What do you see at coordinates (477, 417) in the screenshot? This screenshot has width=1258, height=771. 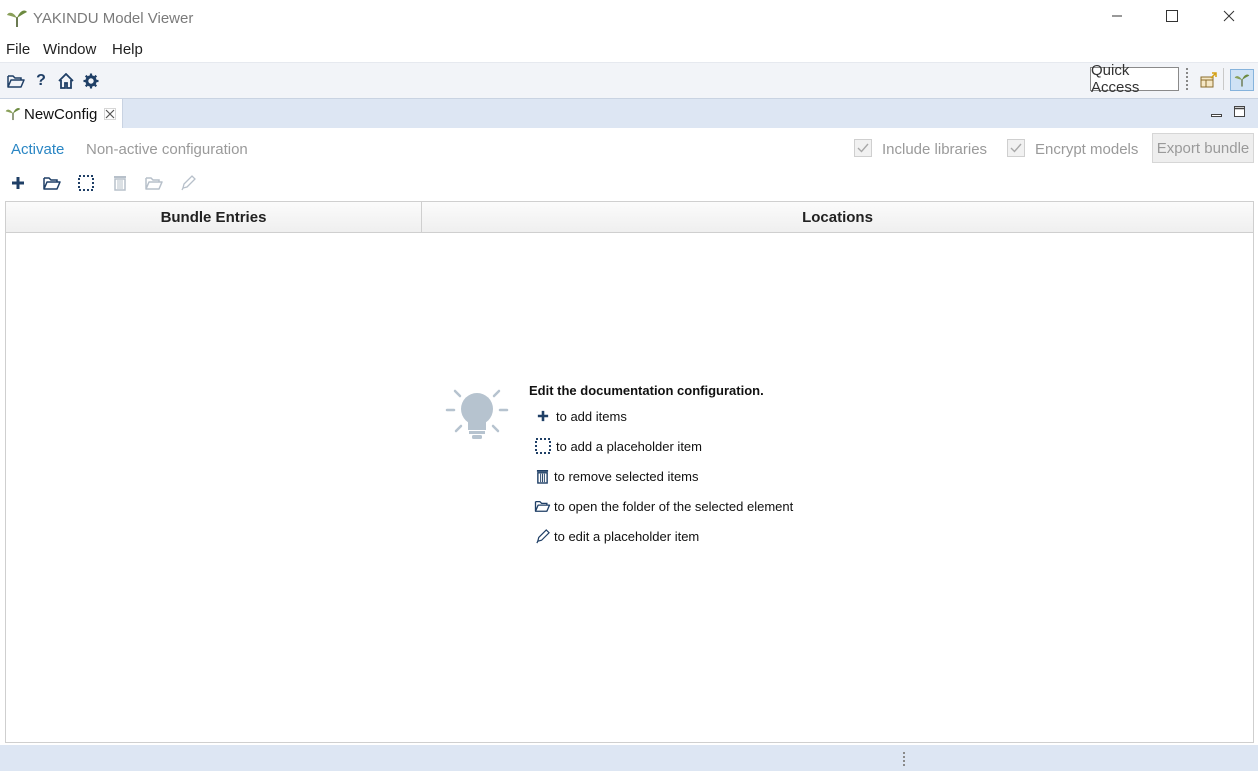 I see `lightbulb-icon` at bounding box center [477, 417].